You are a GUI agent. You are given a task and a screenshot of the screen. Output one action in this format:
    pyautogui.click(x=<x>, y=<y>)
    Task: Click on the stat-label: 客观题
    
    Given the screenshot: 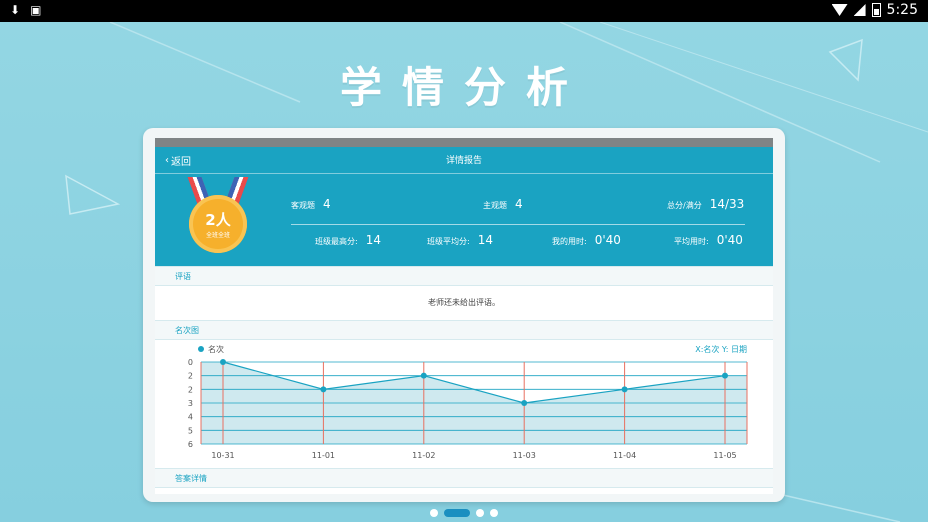 What is the action you would take?
    pyautogui.click(x=303, y=205)
    